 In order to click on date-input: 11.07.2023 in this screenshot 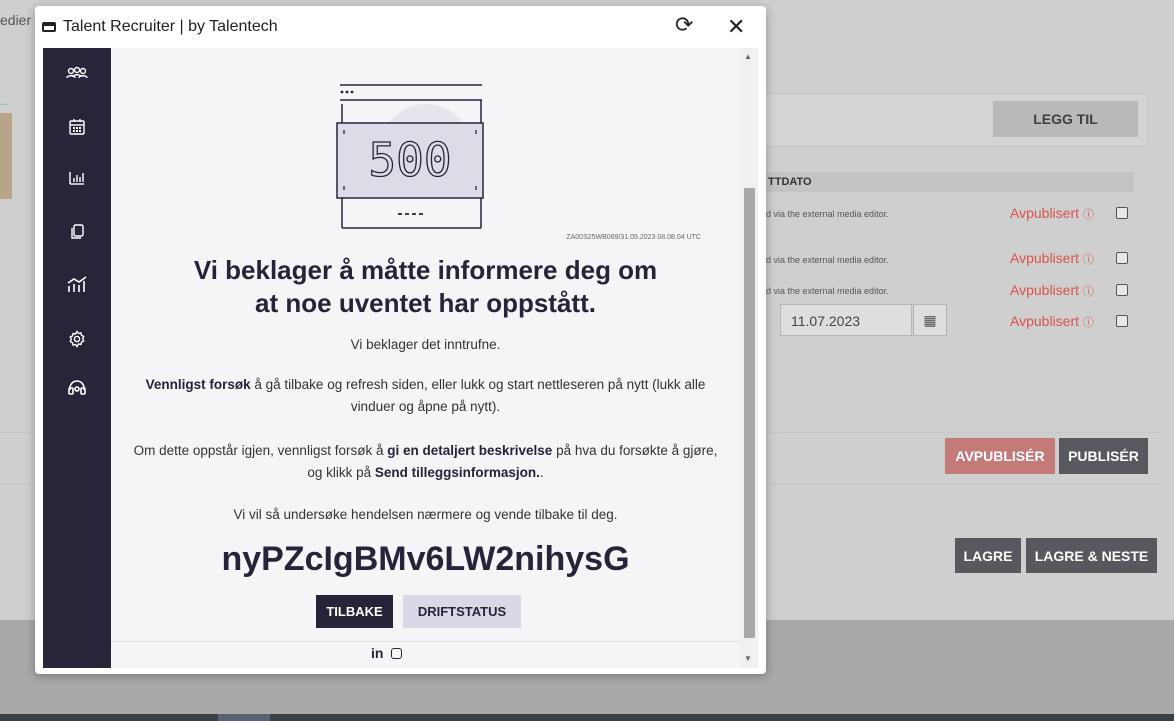, I will do `click(846, 320)`.